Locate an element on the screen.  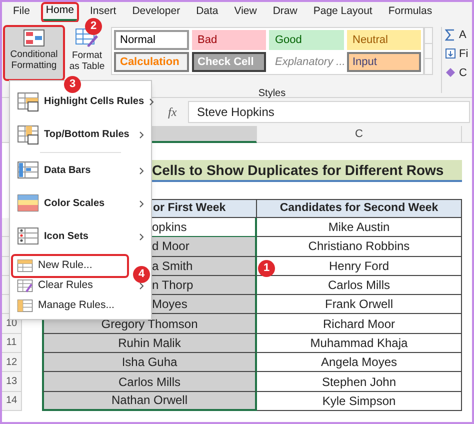
table-cell: Christiano Robbins is located at coordinates (359, 247).